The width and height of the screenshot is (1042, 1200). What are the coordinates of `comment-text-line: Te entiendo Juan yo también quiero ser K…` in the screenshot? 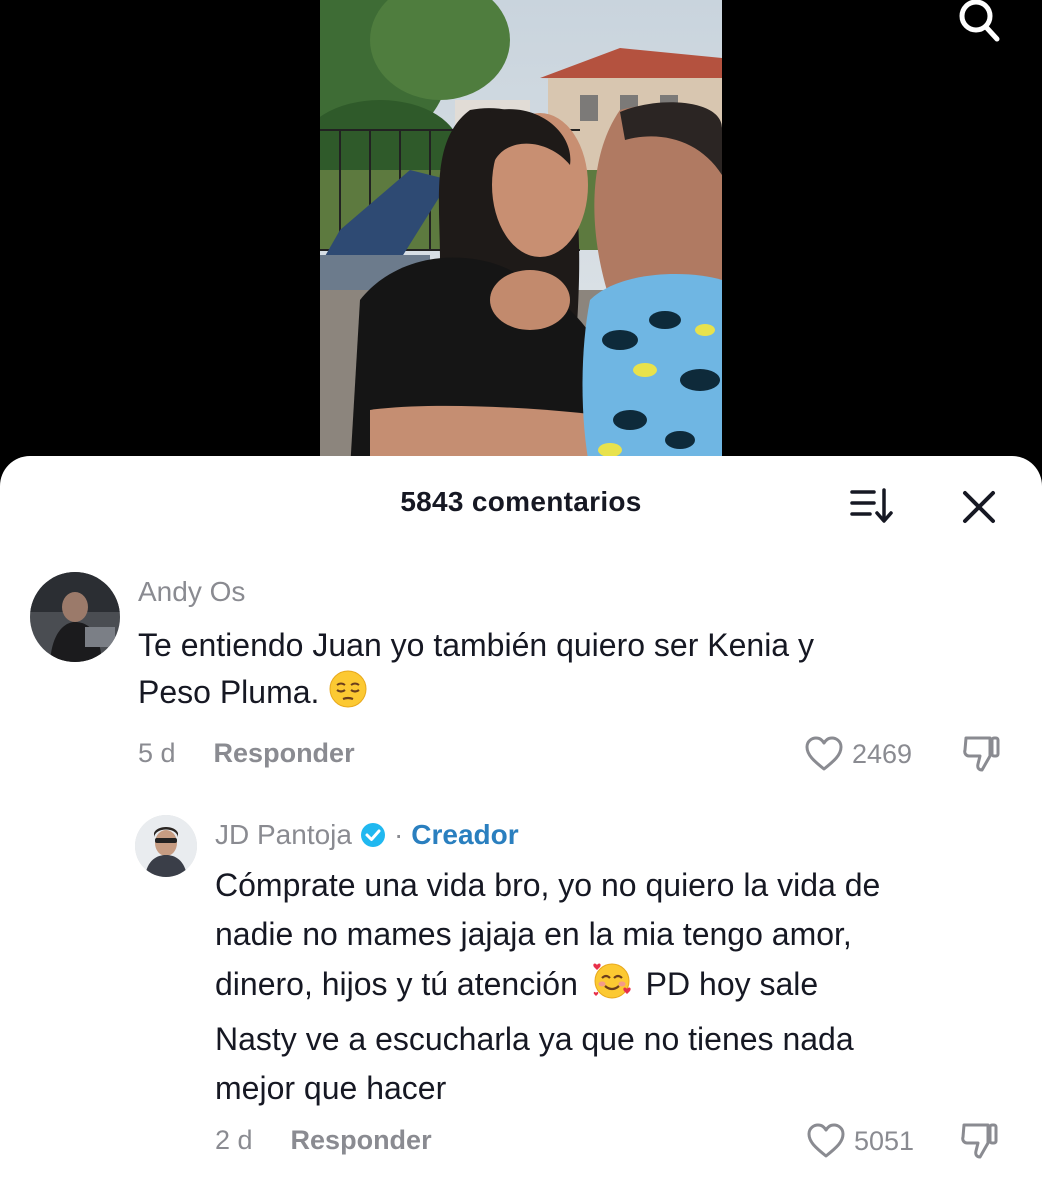 It's located at (476, 645).